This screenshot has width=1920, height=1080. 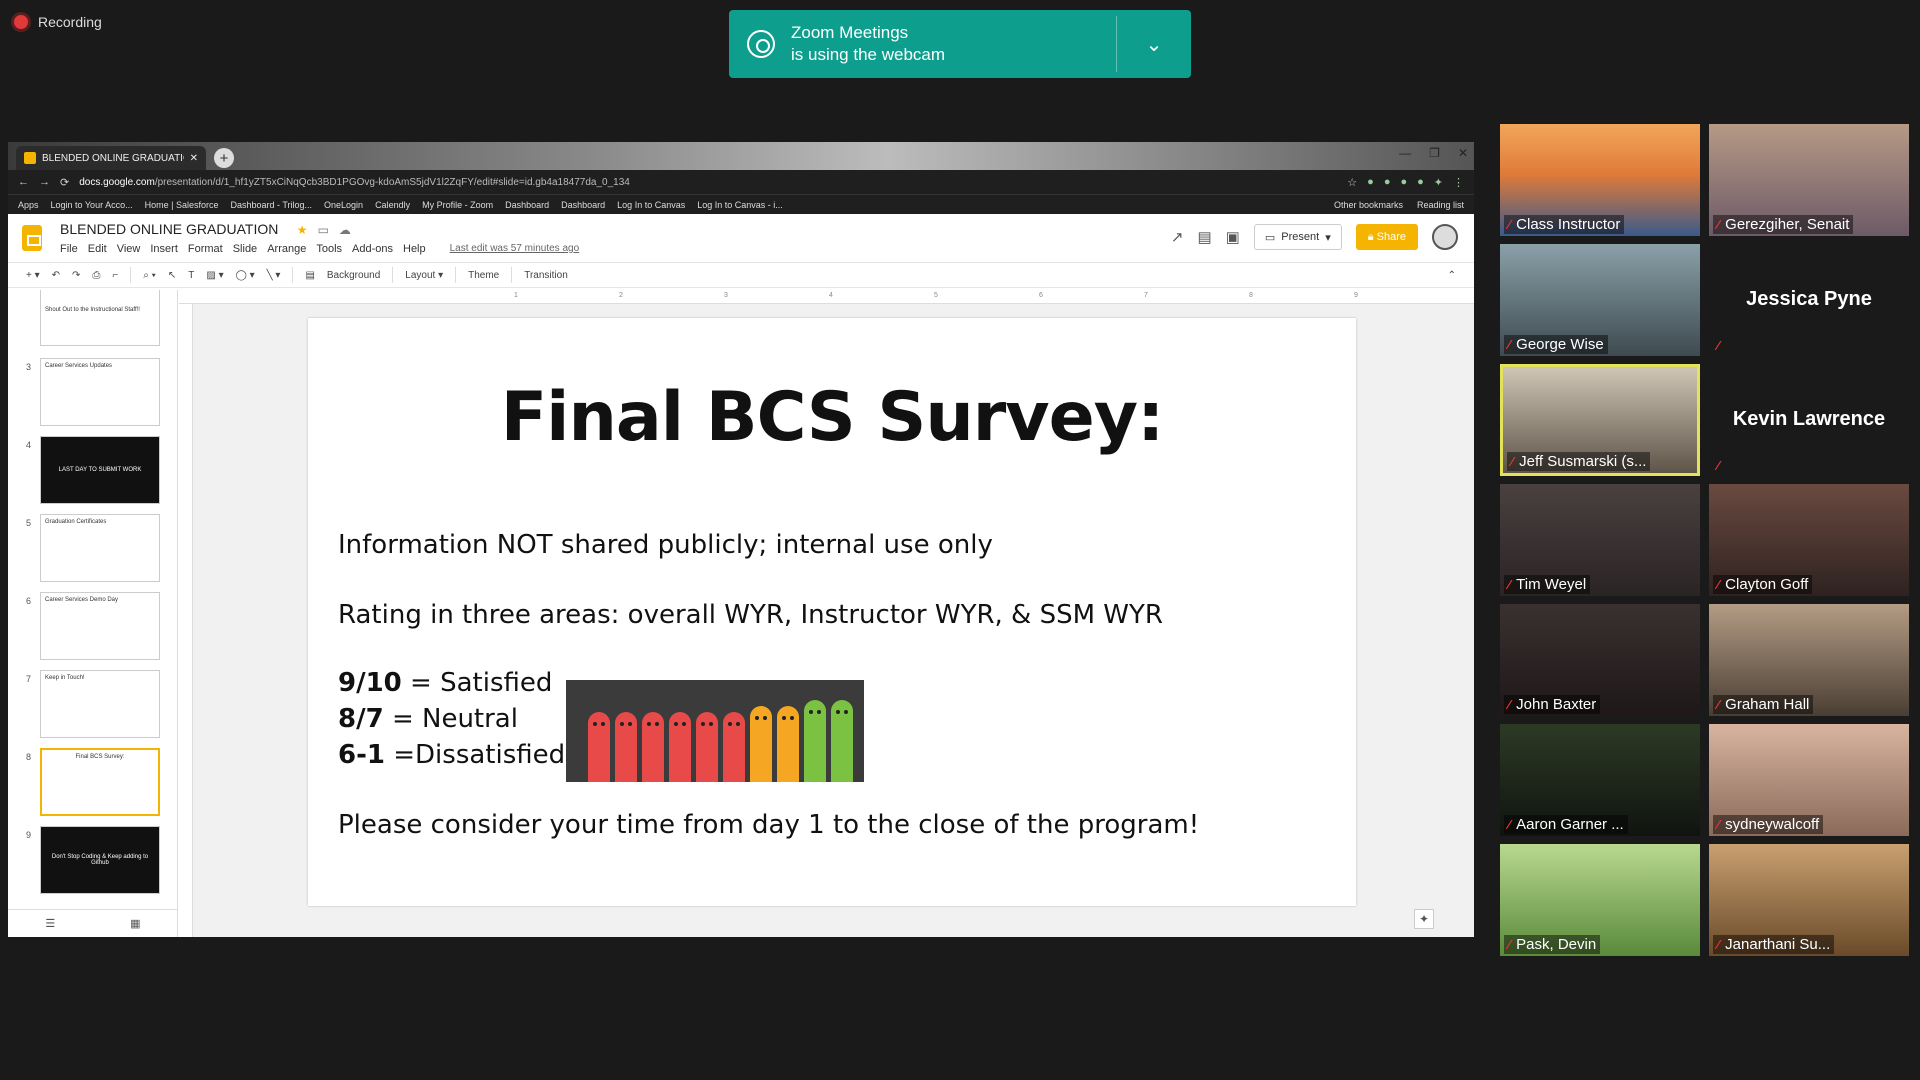 What do you see at coordinates (1600, 900) in the screenshot?
I see `participant-tile: ⁄ Pask, Devin` at bounding box center [1600, 900].